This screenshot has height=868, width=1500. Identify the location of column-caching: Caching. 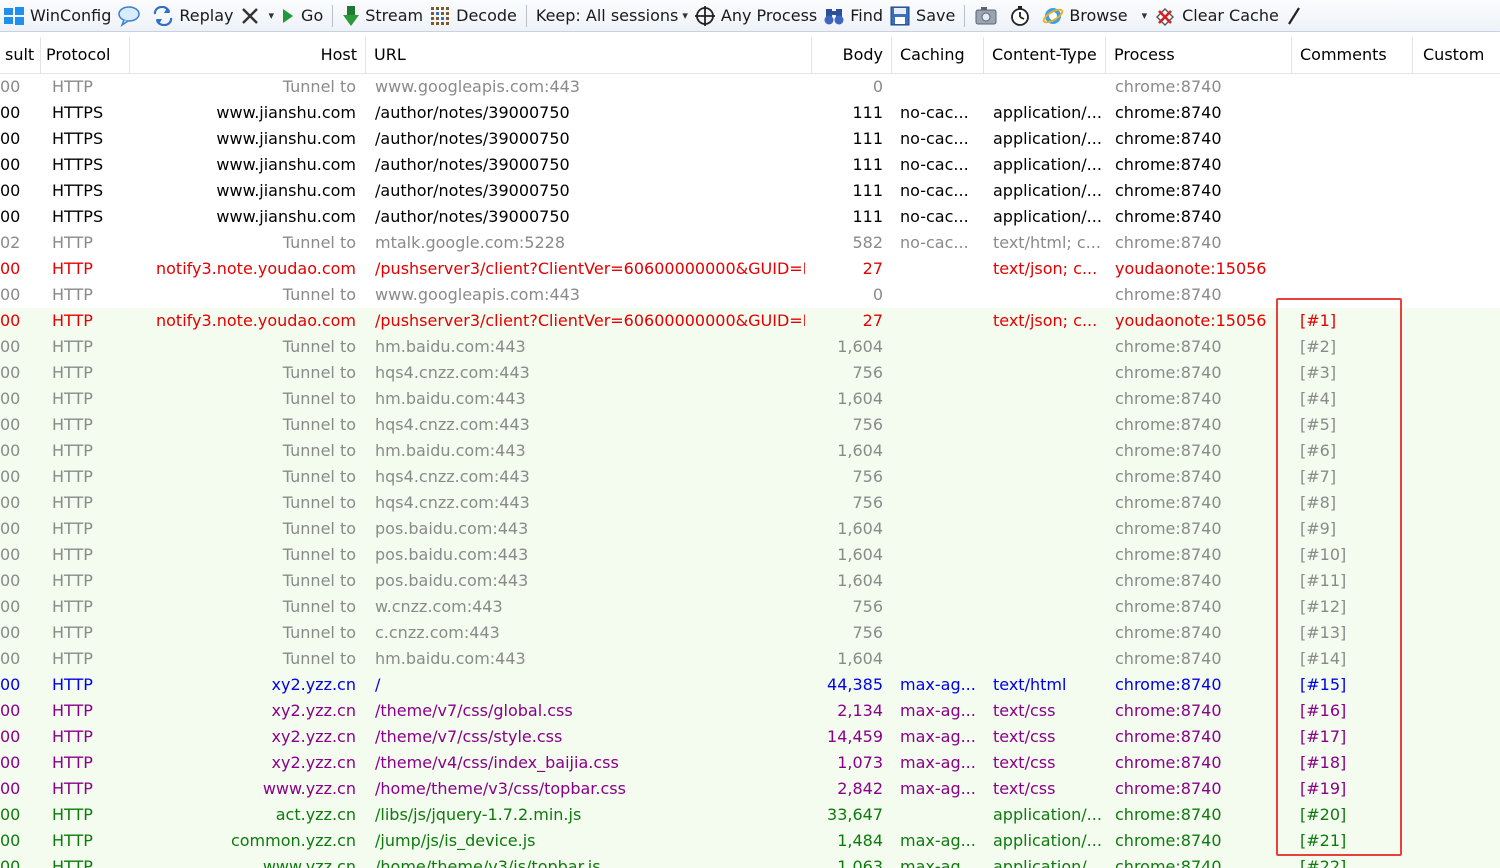
(938, 55).